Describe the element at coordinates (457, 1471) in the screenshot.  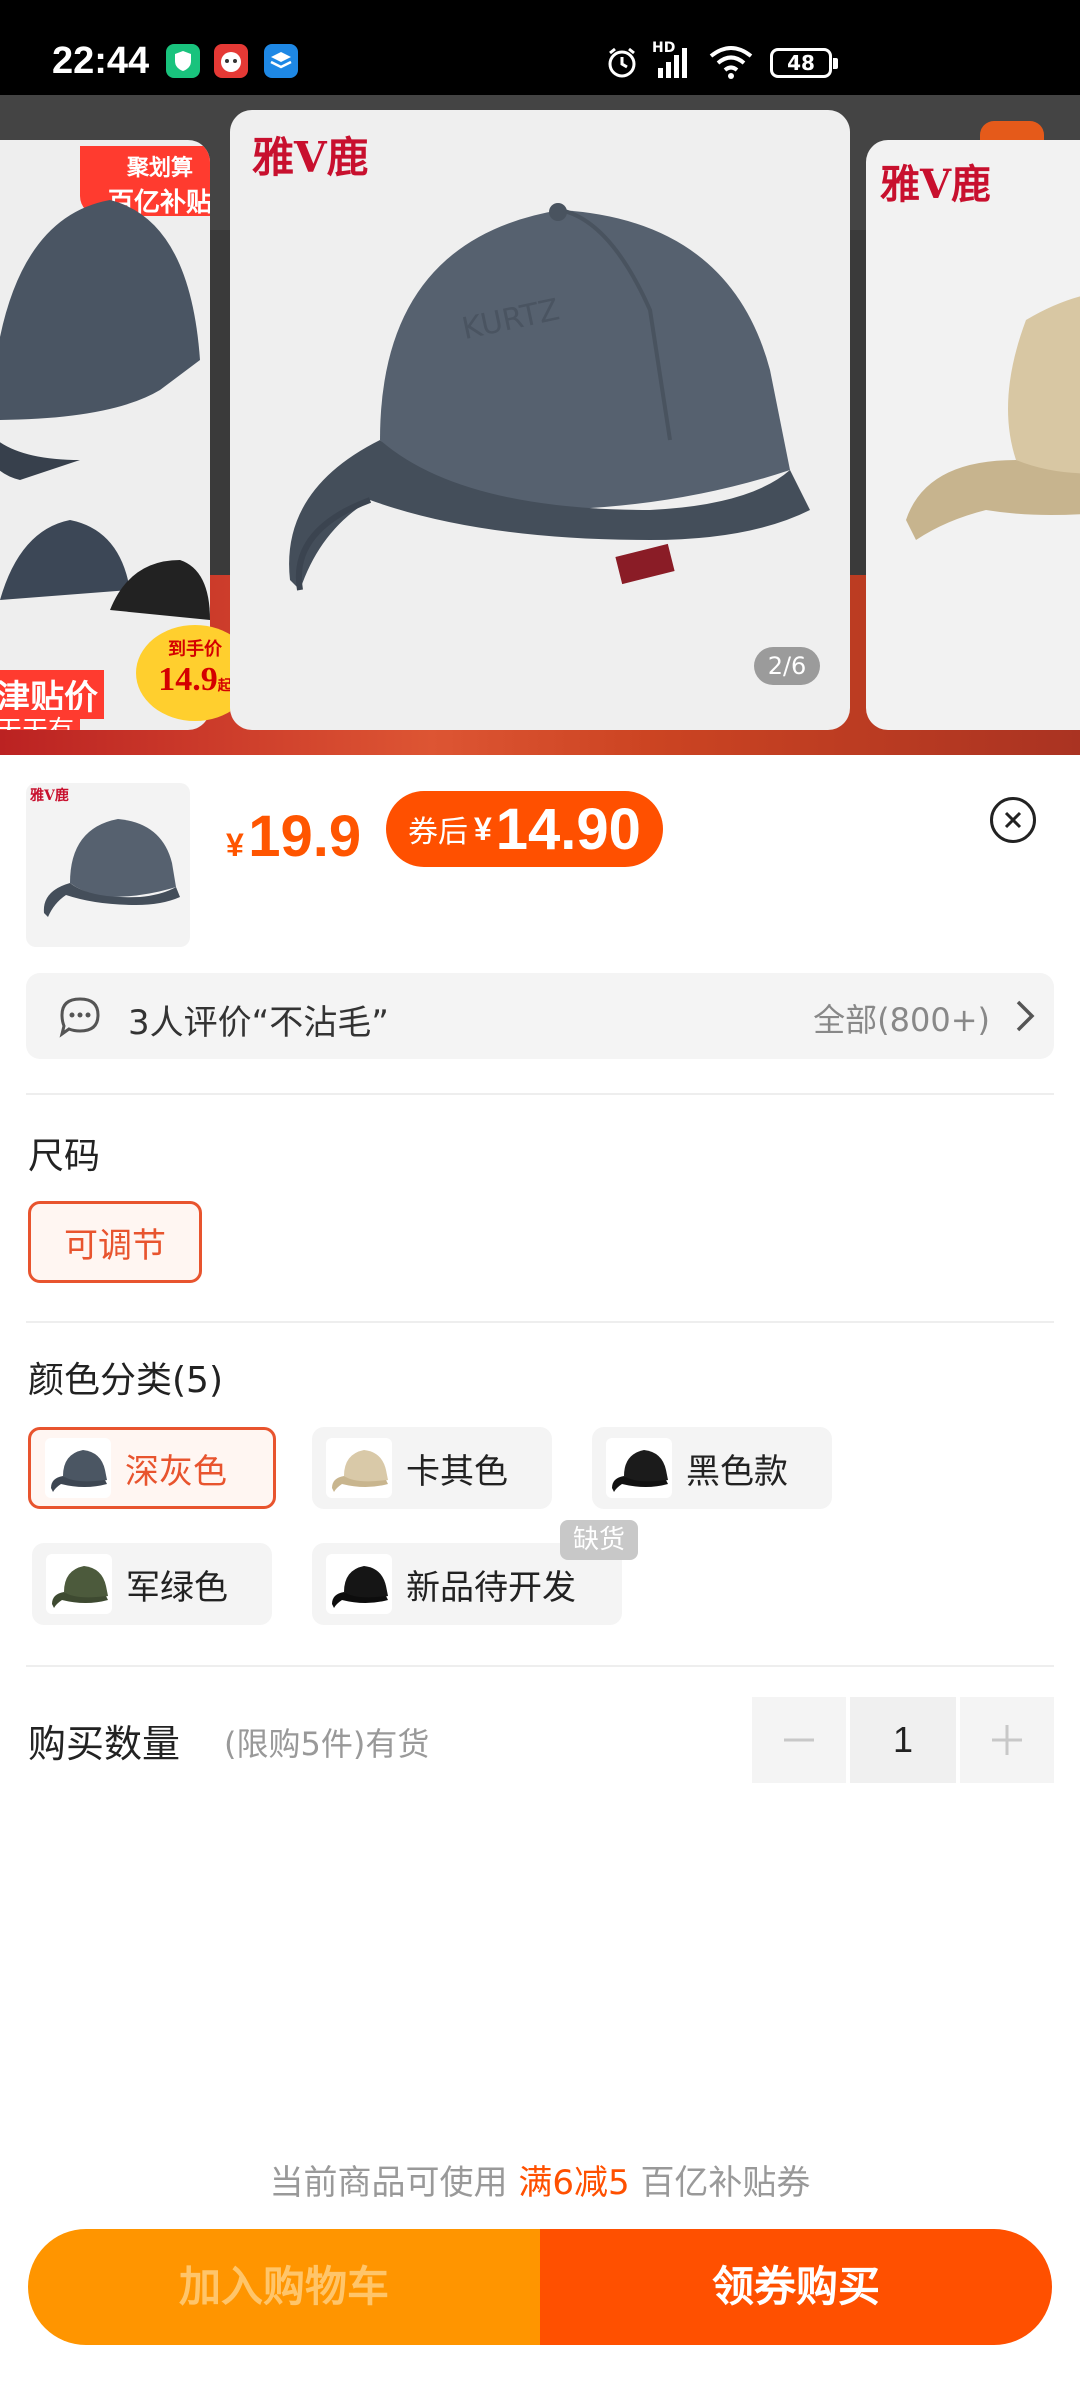
I see `color-option-label: 卡其色` at that location.